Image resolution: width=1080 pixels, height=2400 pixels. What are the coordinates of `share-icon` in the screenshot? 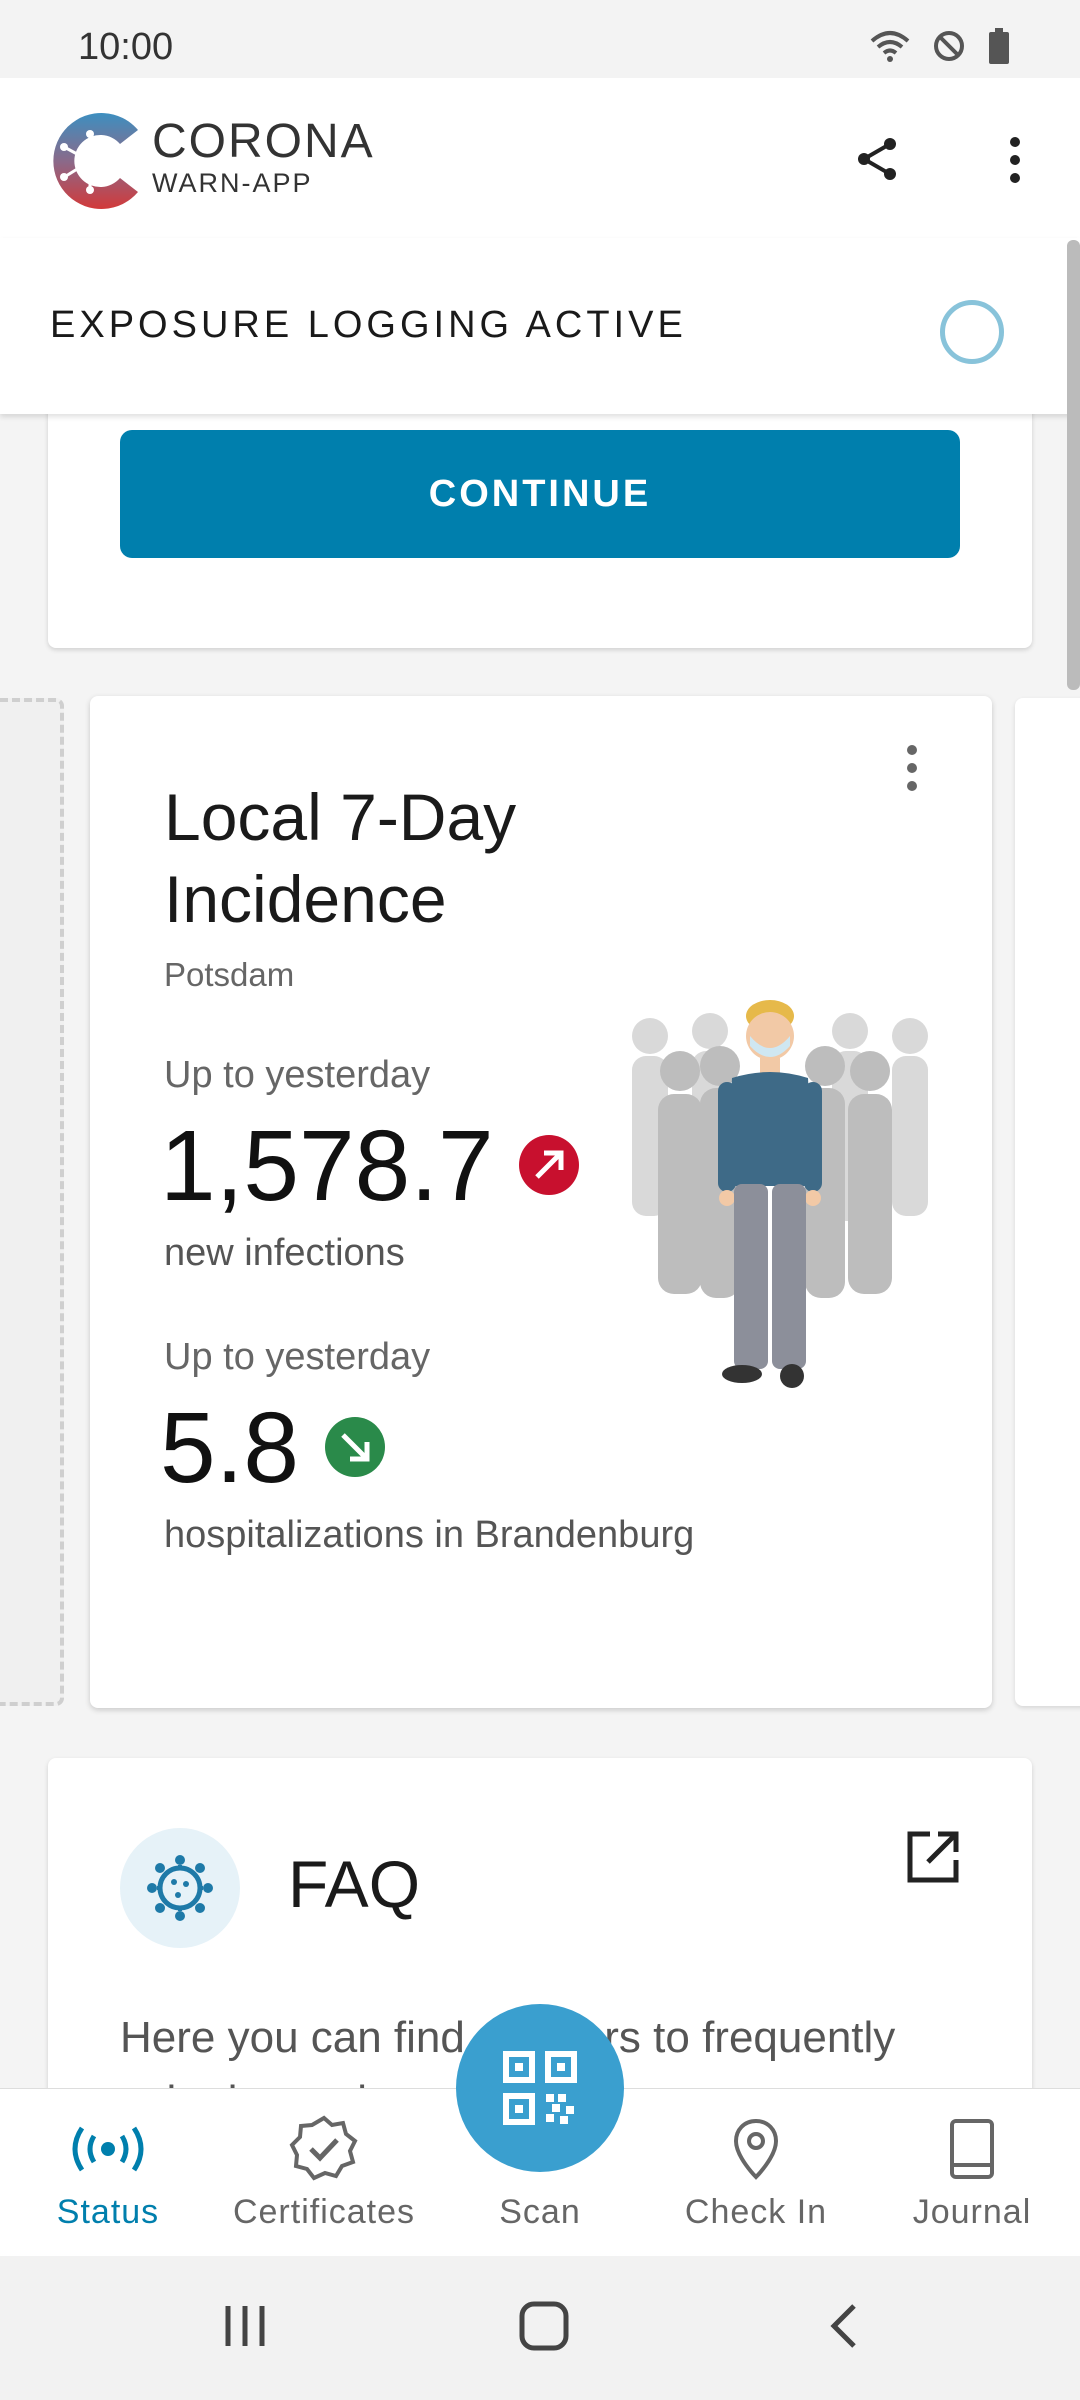 It's located at (877, 159).